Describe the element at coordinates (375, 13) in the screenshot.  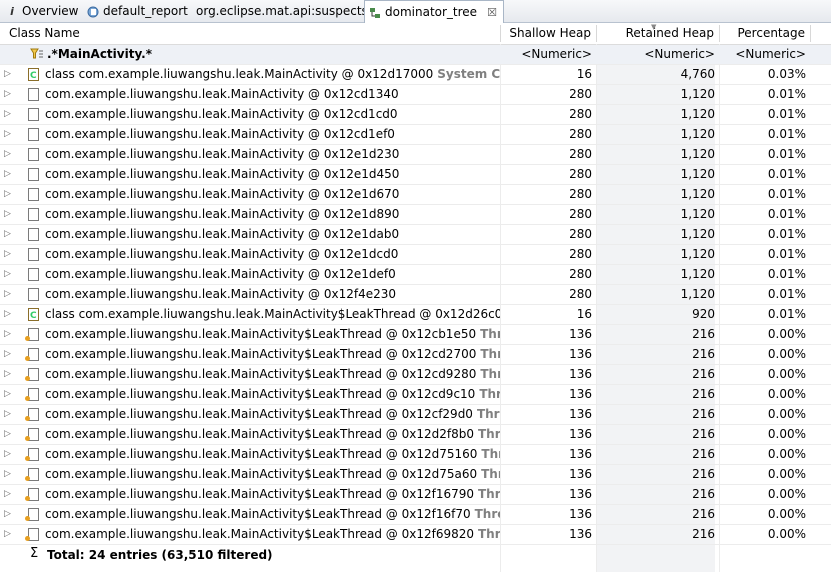
I see `tree-icon` at that location.